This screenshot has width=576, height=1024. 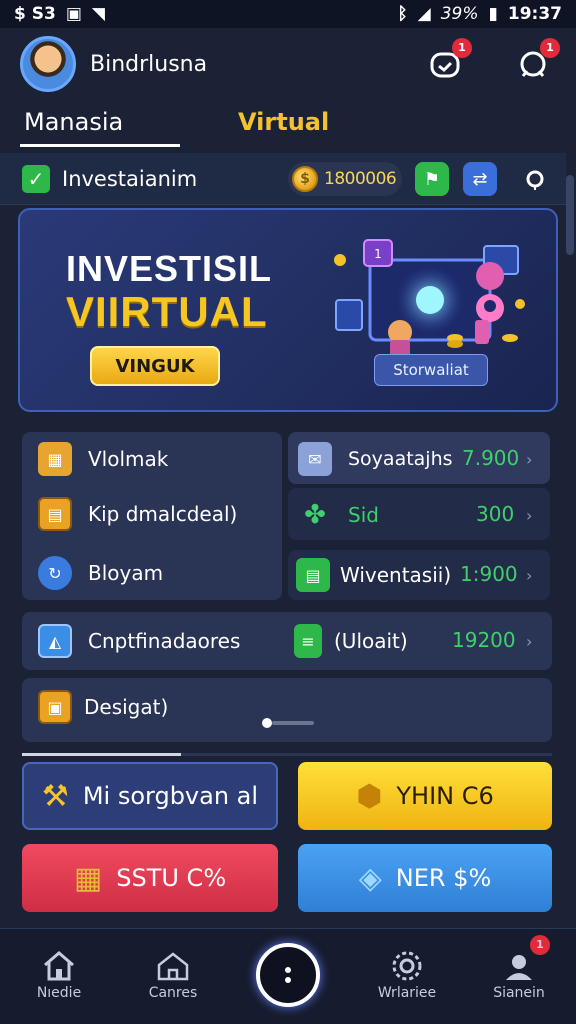 I want to click on home-icon, so click(x=59, y=966).